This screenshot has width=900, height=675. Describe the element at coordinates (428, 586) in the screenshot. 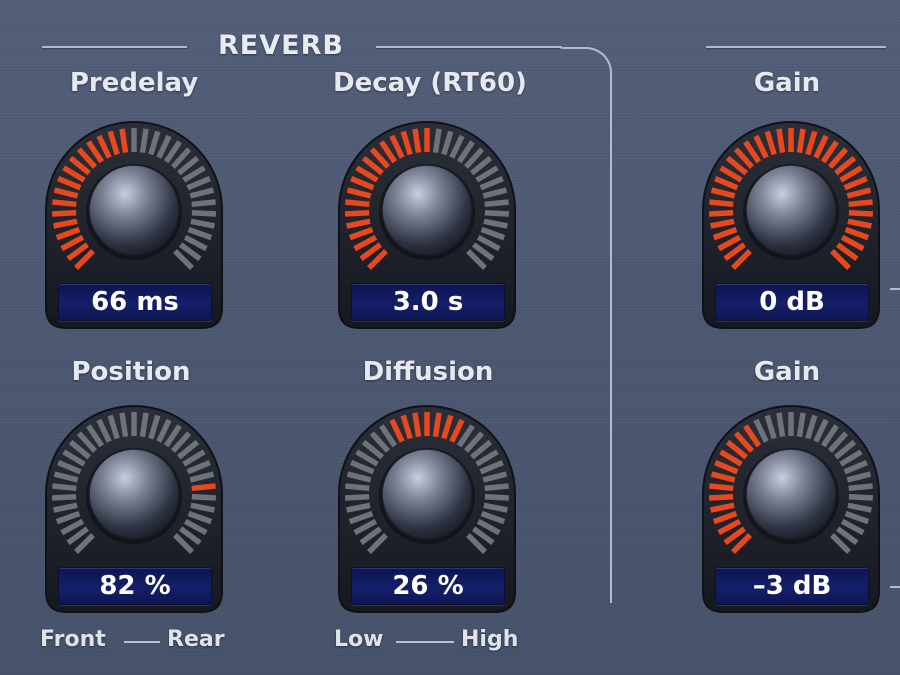

I see `diffusion-readout: 26 %` at that location.